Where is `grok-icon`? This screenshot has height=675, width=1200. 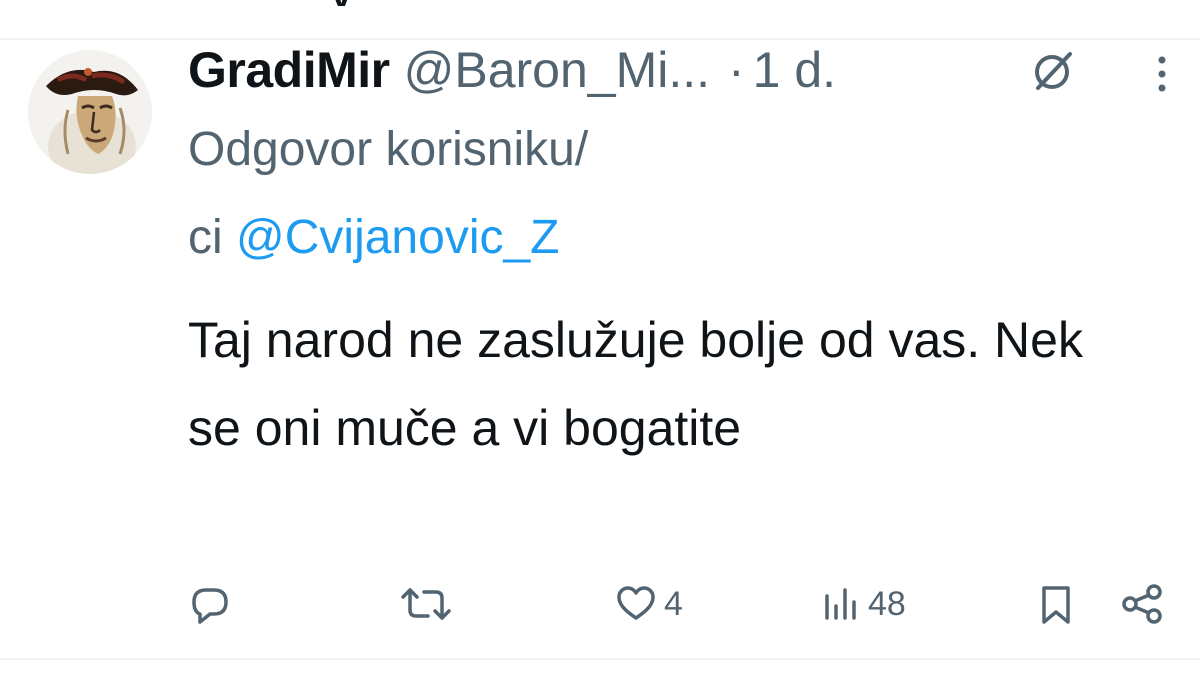
grok-icon is located at coordinates (1053, 71).